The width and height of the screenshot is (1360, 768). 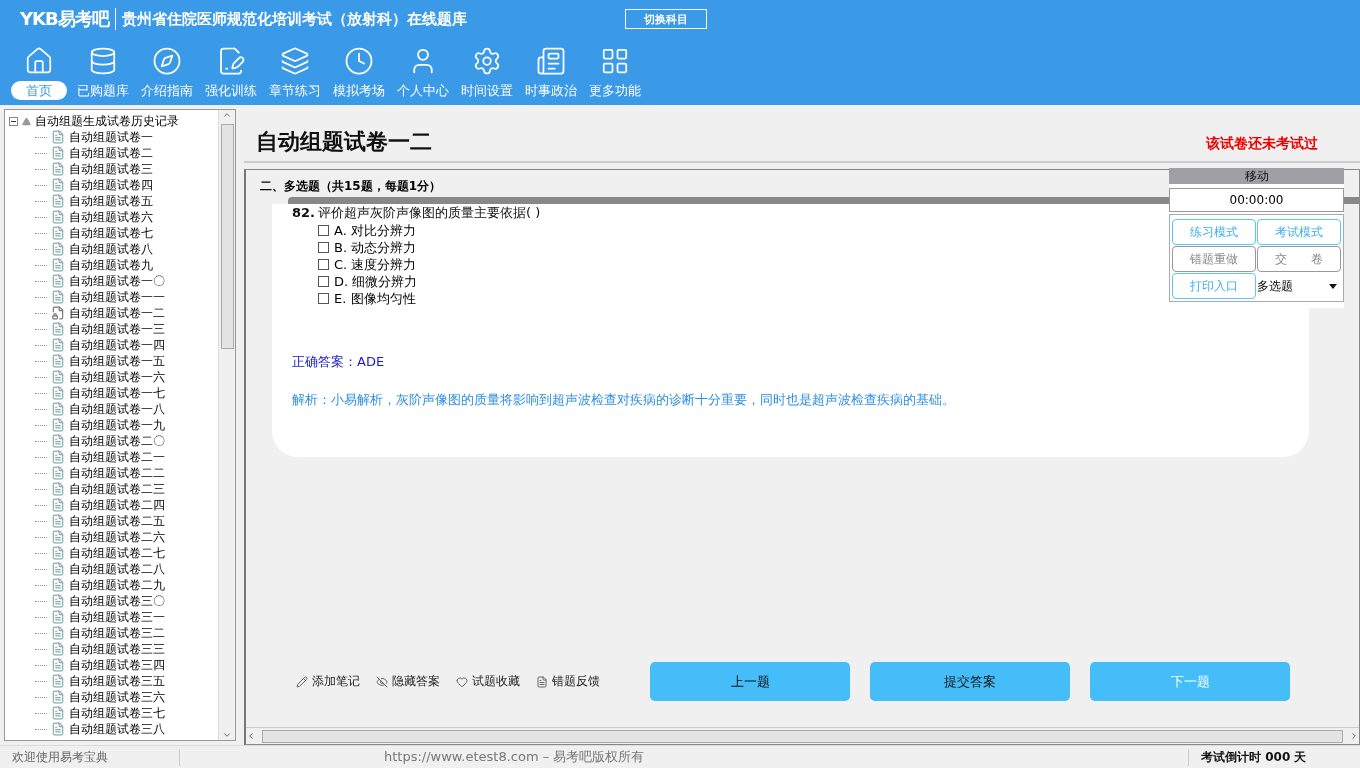 I want to click on document-lock-icon, so click(x=58, y=313).